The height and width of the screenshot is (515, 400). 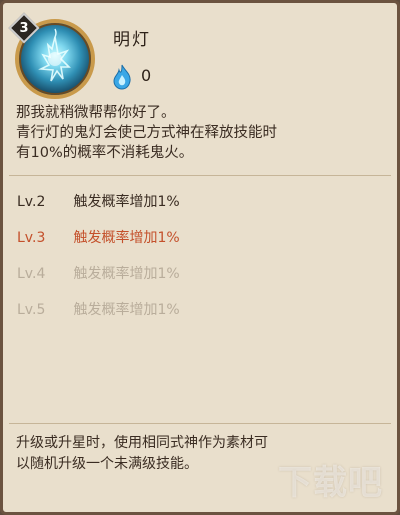 I want to click on level-row-lv4: Lv.4 触发概率增加1%, so click(x=197, y=278).